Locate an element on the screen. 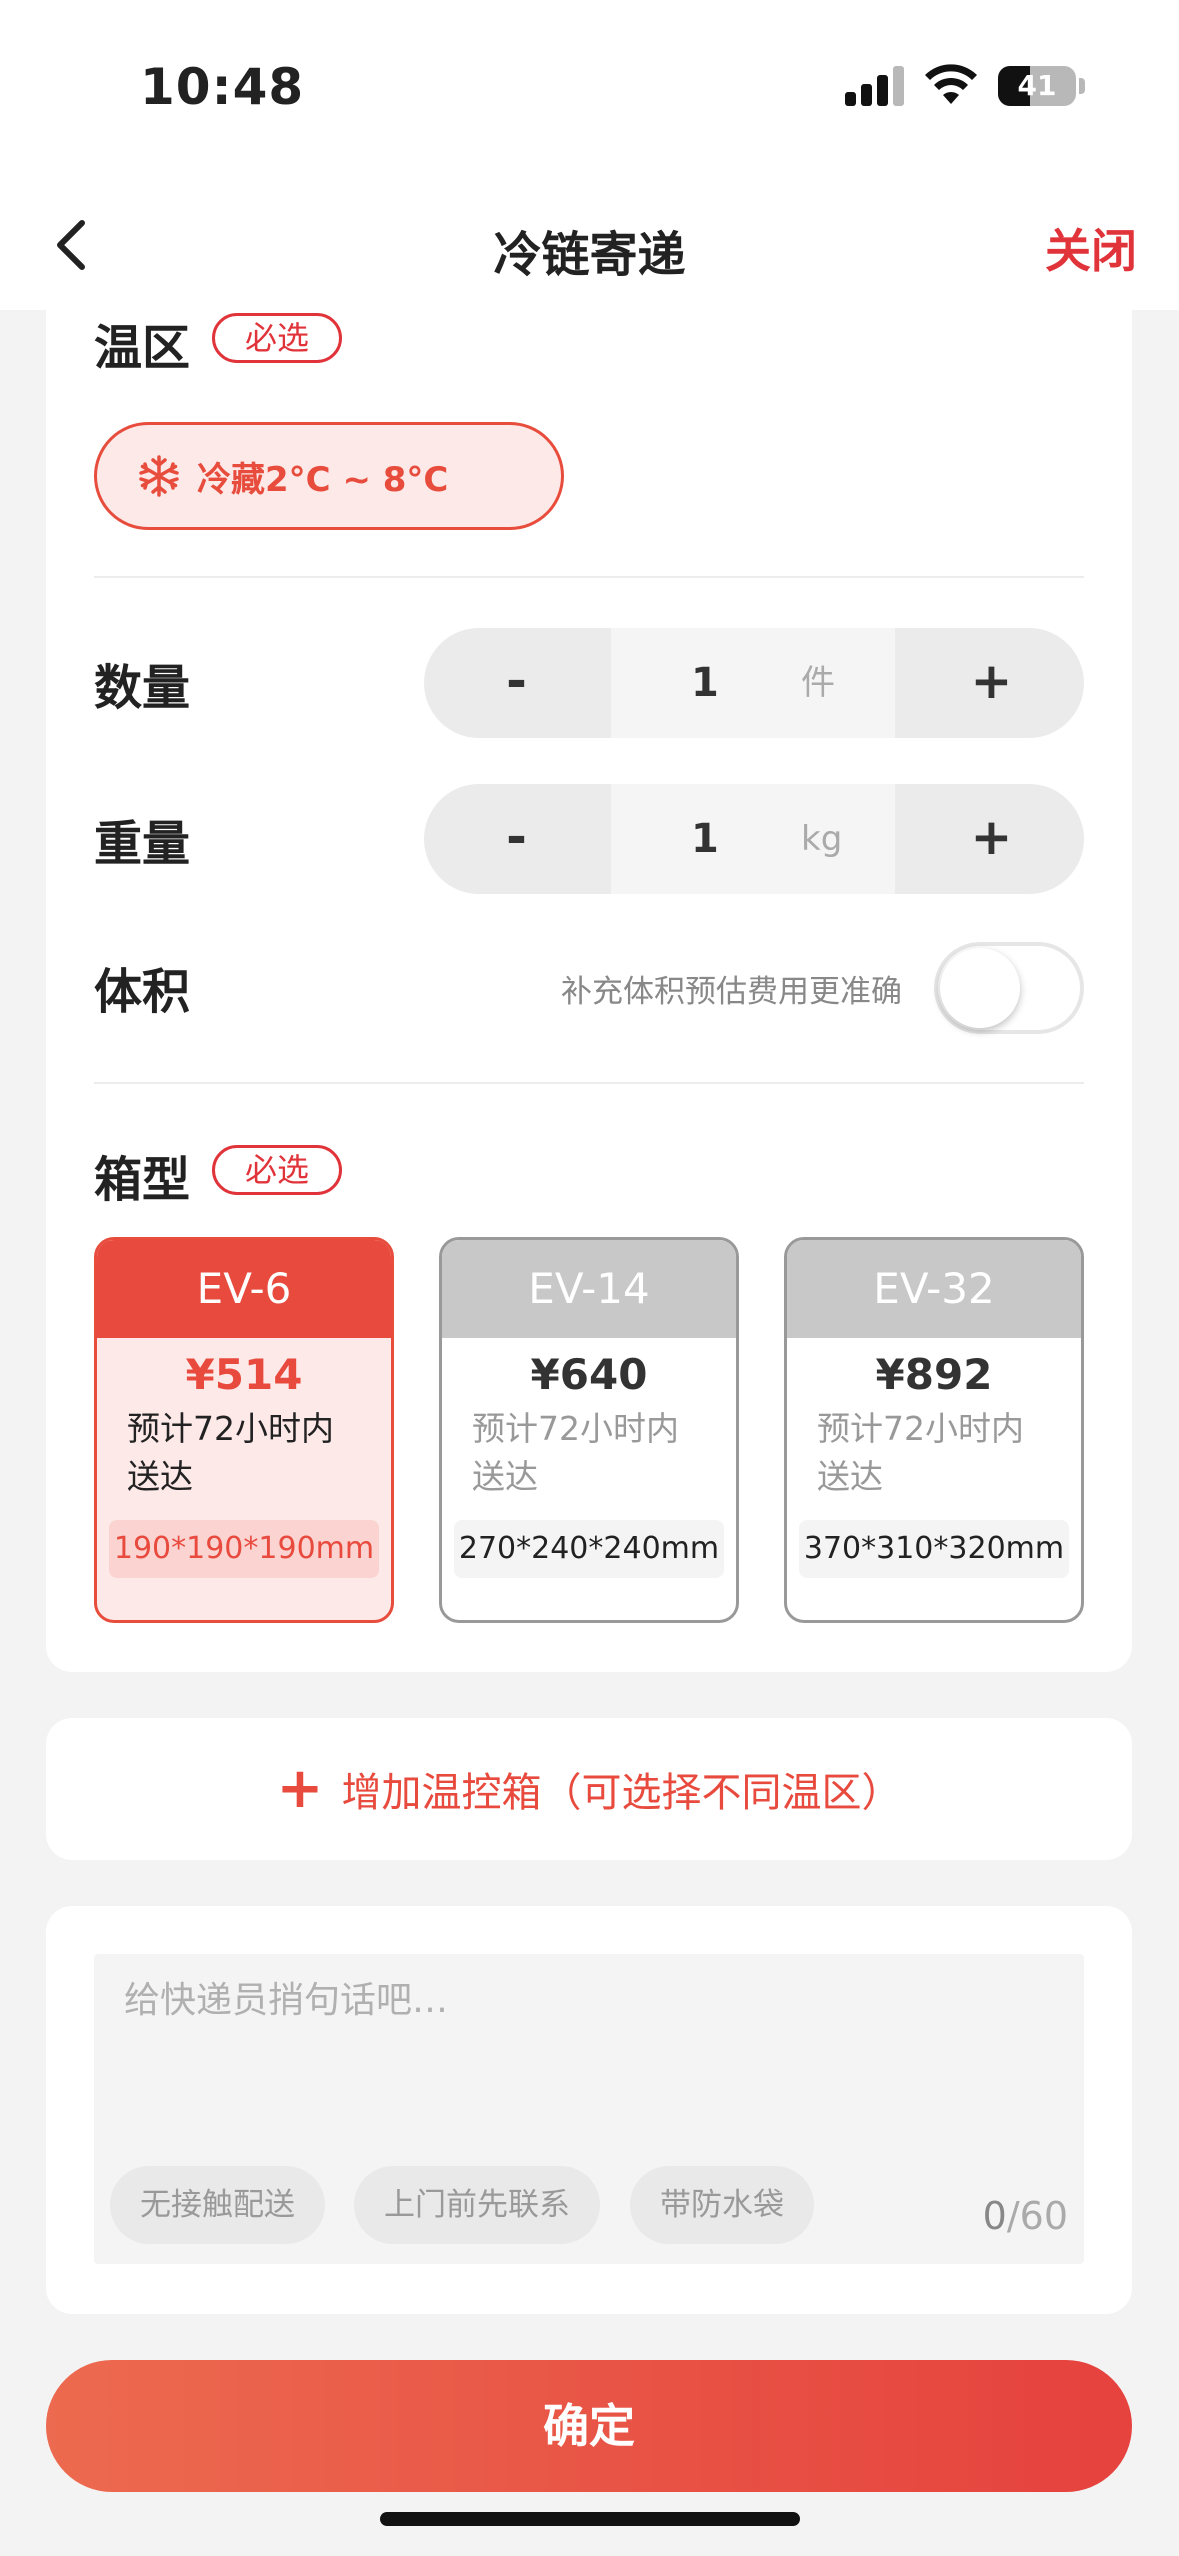  weight-stepper: - 1 kg + is located at coordinates (754, 839).